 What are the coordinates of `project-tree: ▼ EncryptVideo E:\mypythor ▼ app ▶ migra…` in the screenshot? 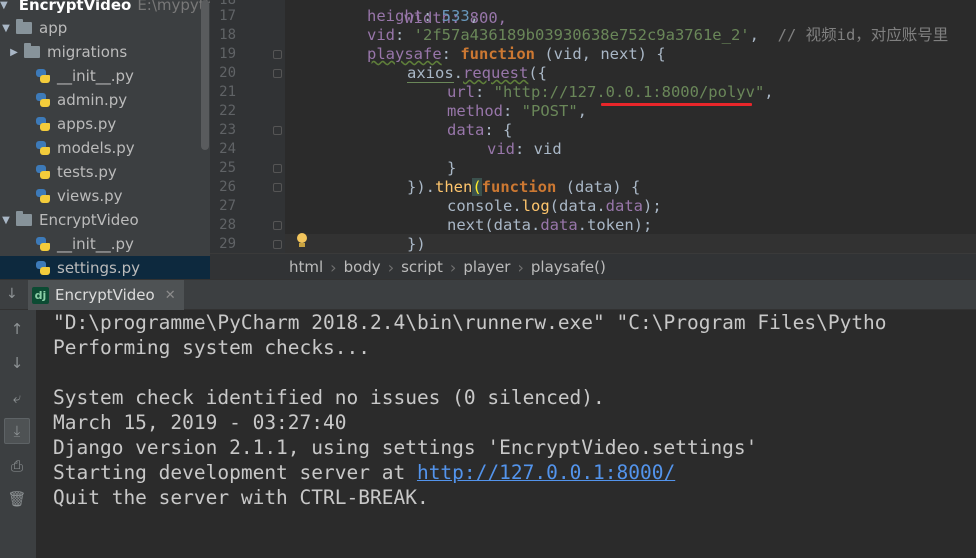 It's located at (105, 139).